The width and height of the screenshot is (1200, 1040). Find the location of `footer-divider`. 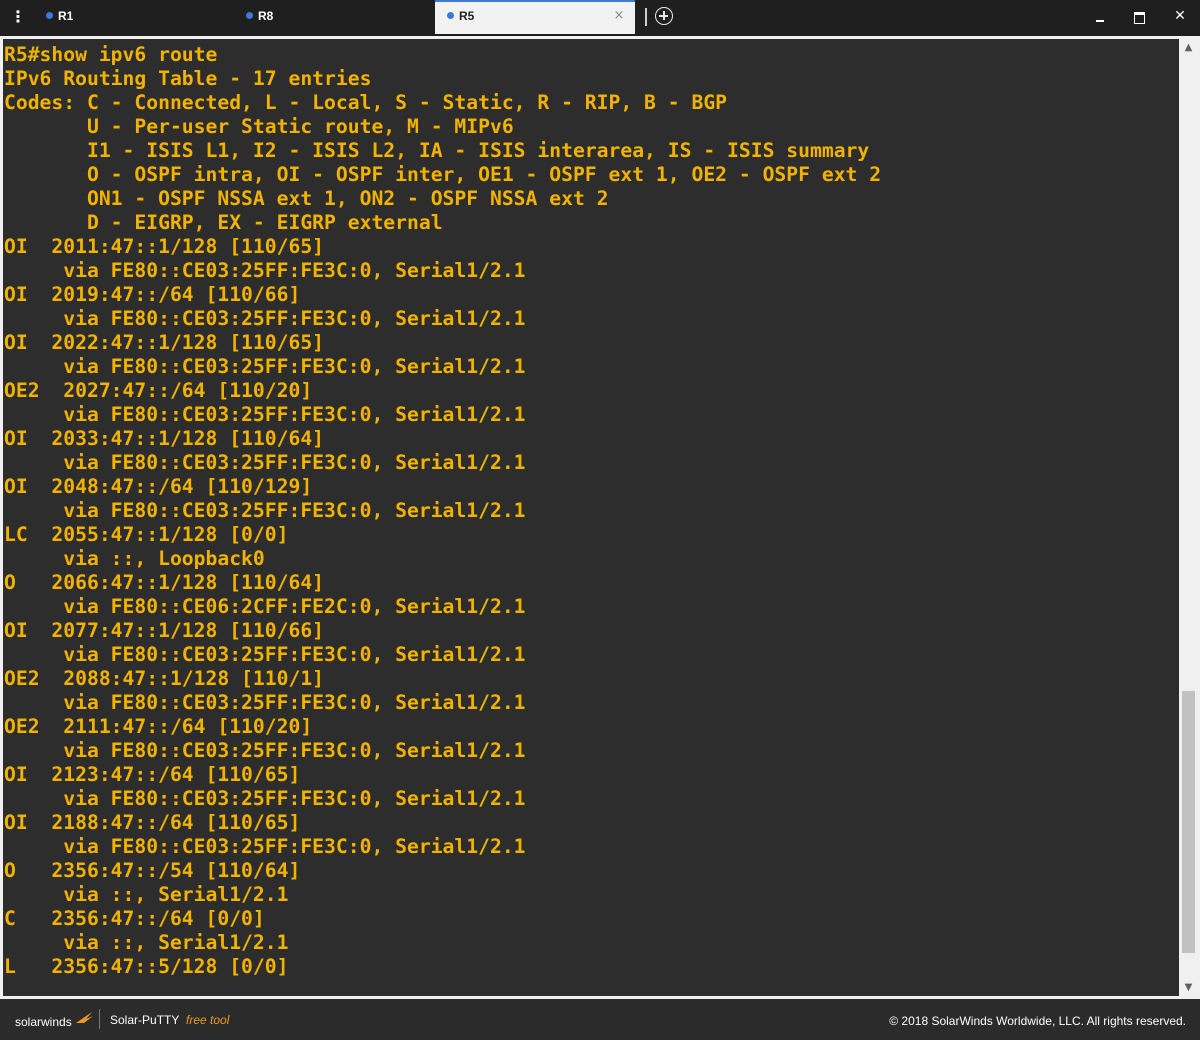

footer-divider is located at coordinates (99, 1019).